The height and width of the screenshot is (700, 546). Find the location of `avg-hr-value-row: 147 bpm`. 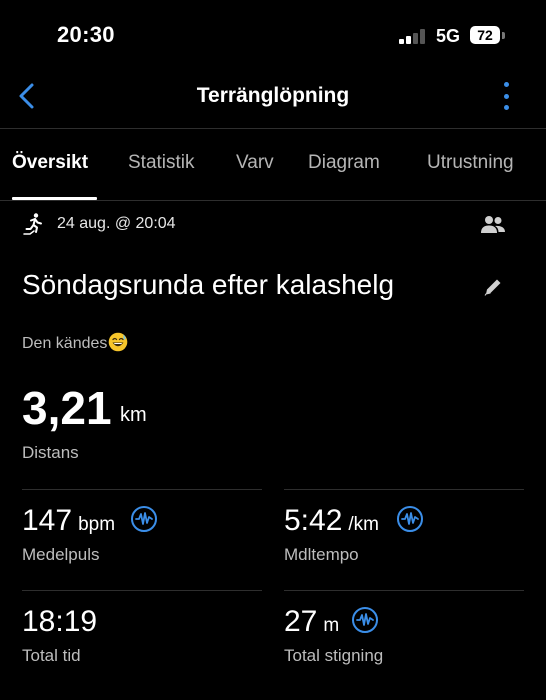

avg-hr-value-row: 147 bpm is located at coordinates (68, 521).